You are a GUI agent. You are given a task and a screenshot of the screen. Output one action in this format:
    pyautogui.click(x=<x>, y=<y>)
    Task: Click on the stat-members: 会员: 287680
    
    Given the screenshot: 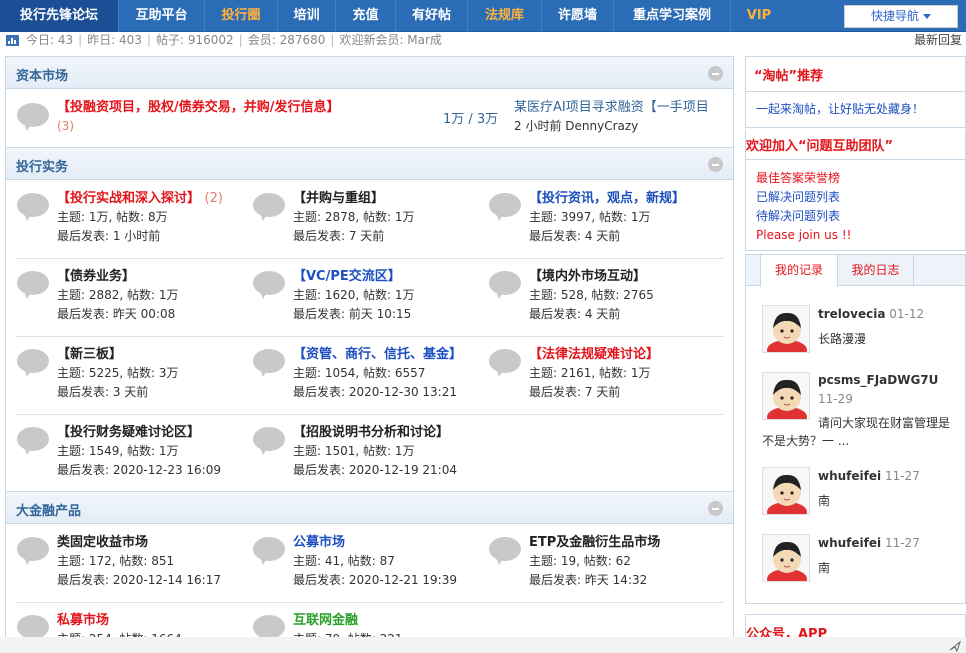 What is the action you would take?
    pyautogui.click(x=286, y=40)
    